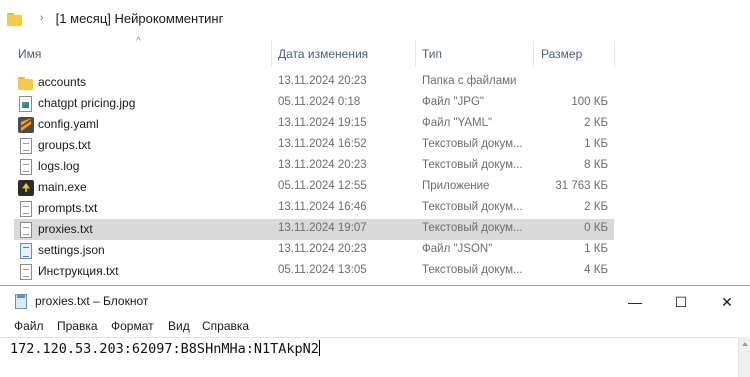  What do you see at coordinates (457, 123) in the screenshot?
I see `file-type: Файл "YAML"` at bounding box center [457, 123].